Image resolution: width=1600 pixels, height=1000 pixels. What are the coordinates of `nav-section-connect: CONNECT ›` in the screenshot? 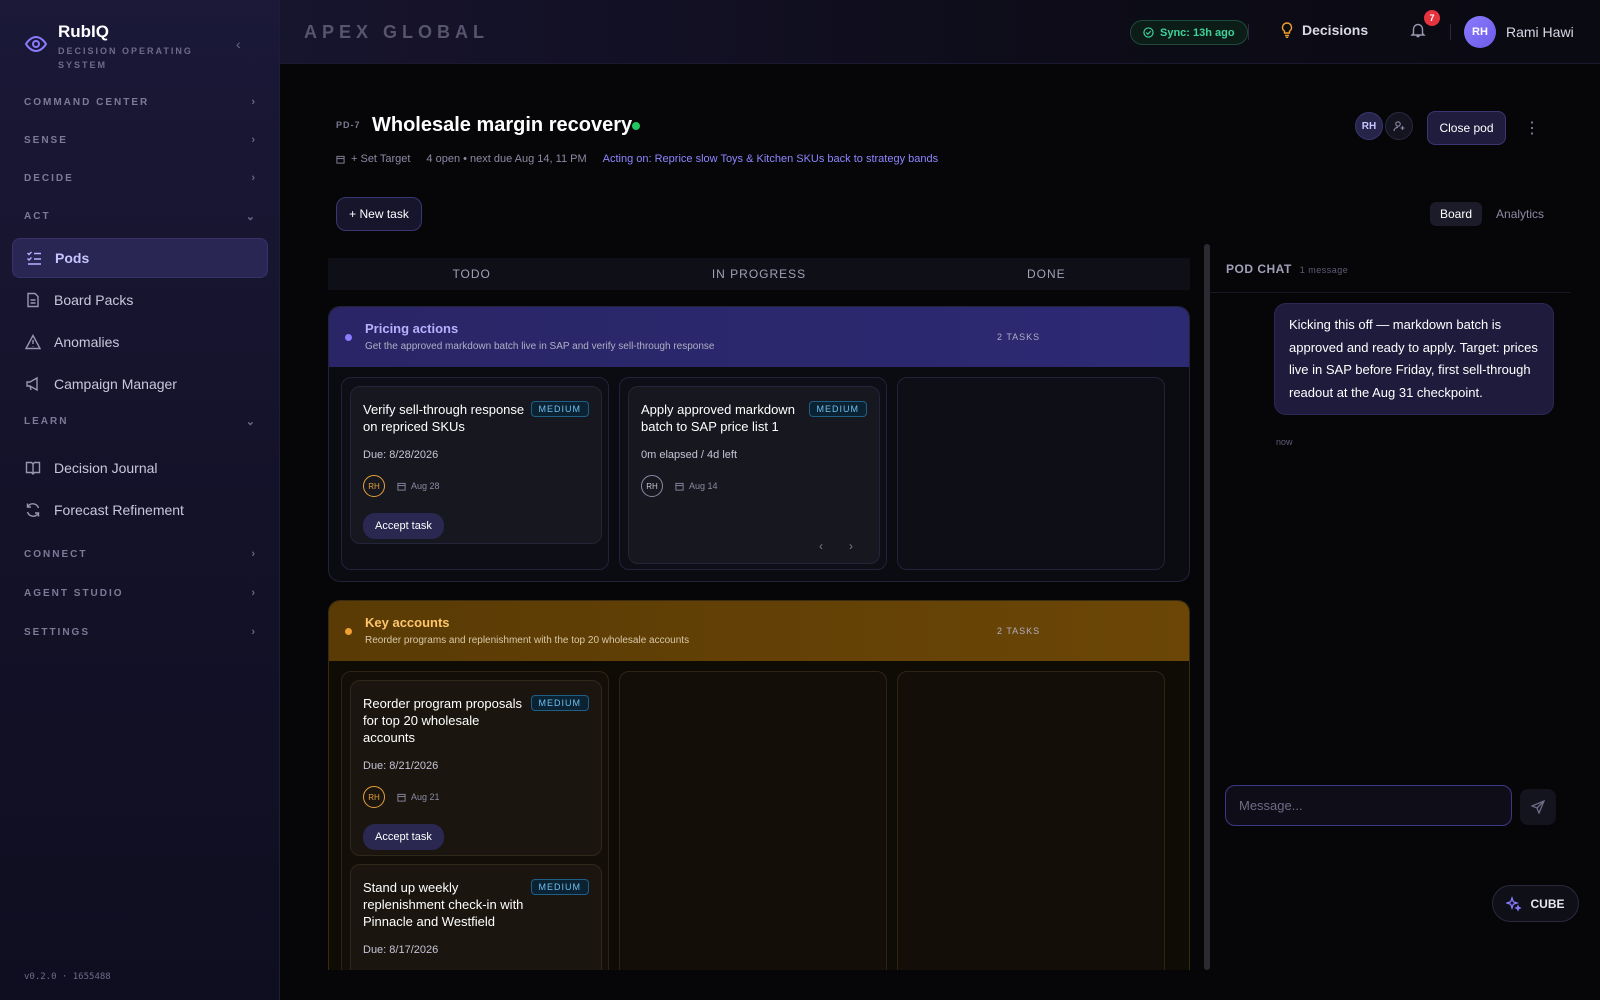 It's located at (139, 554).